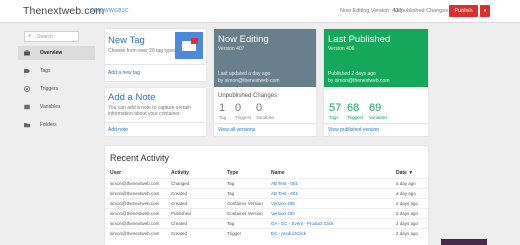  What do you see at coordinates (51, 53) in the screenshot?
I see `sidebar-item-label: Overview` at bounding box center [51, 53].